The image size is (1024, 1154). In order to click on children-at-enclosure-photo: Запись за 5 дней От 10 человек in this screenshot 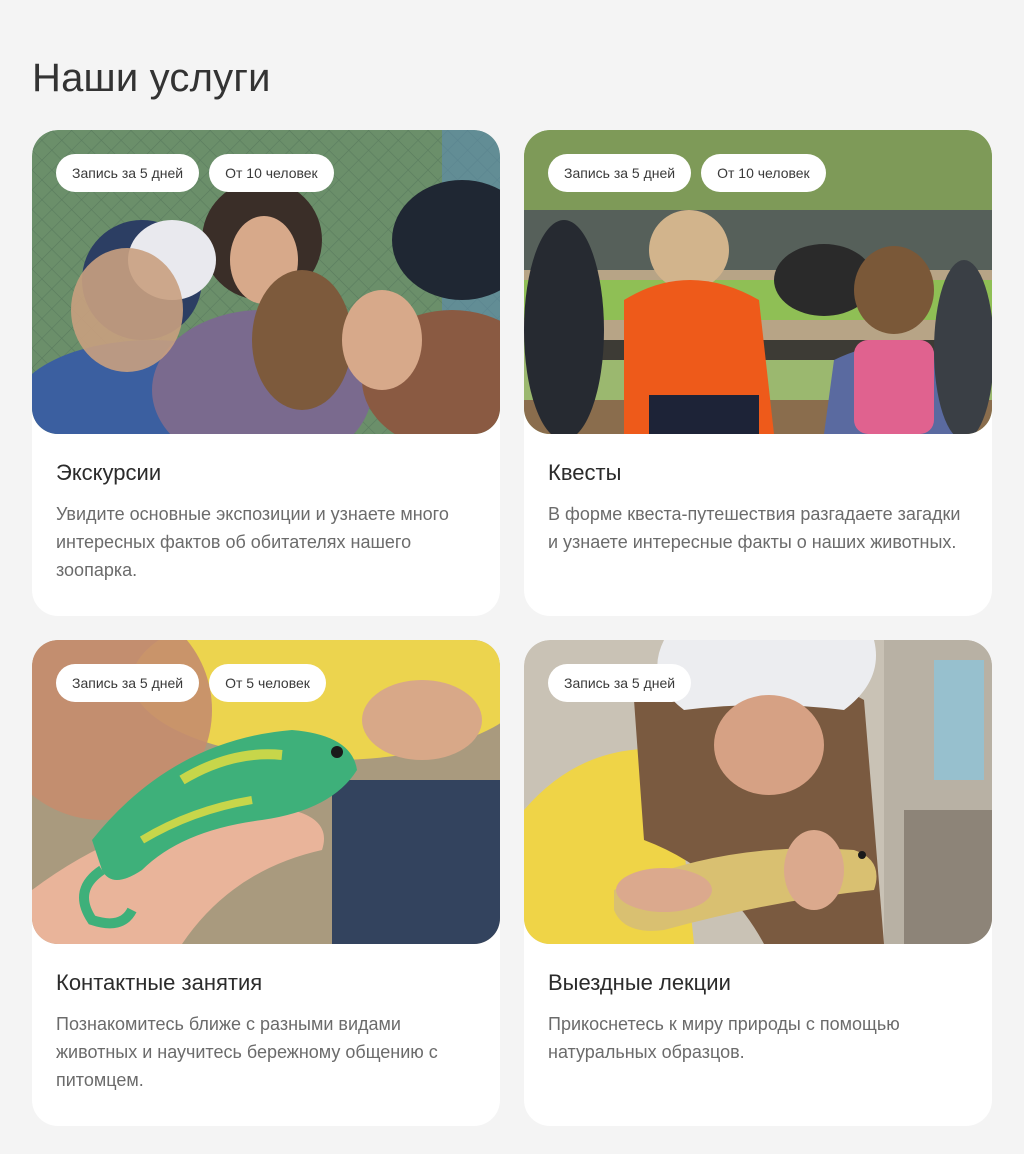, I will do `click(758, 282)`.